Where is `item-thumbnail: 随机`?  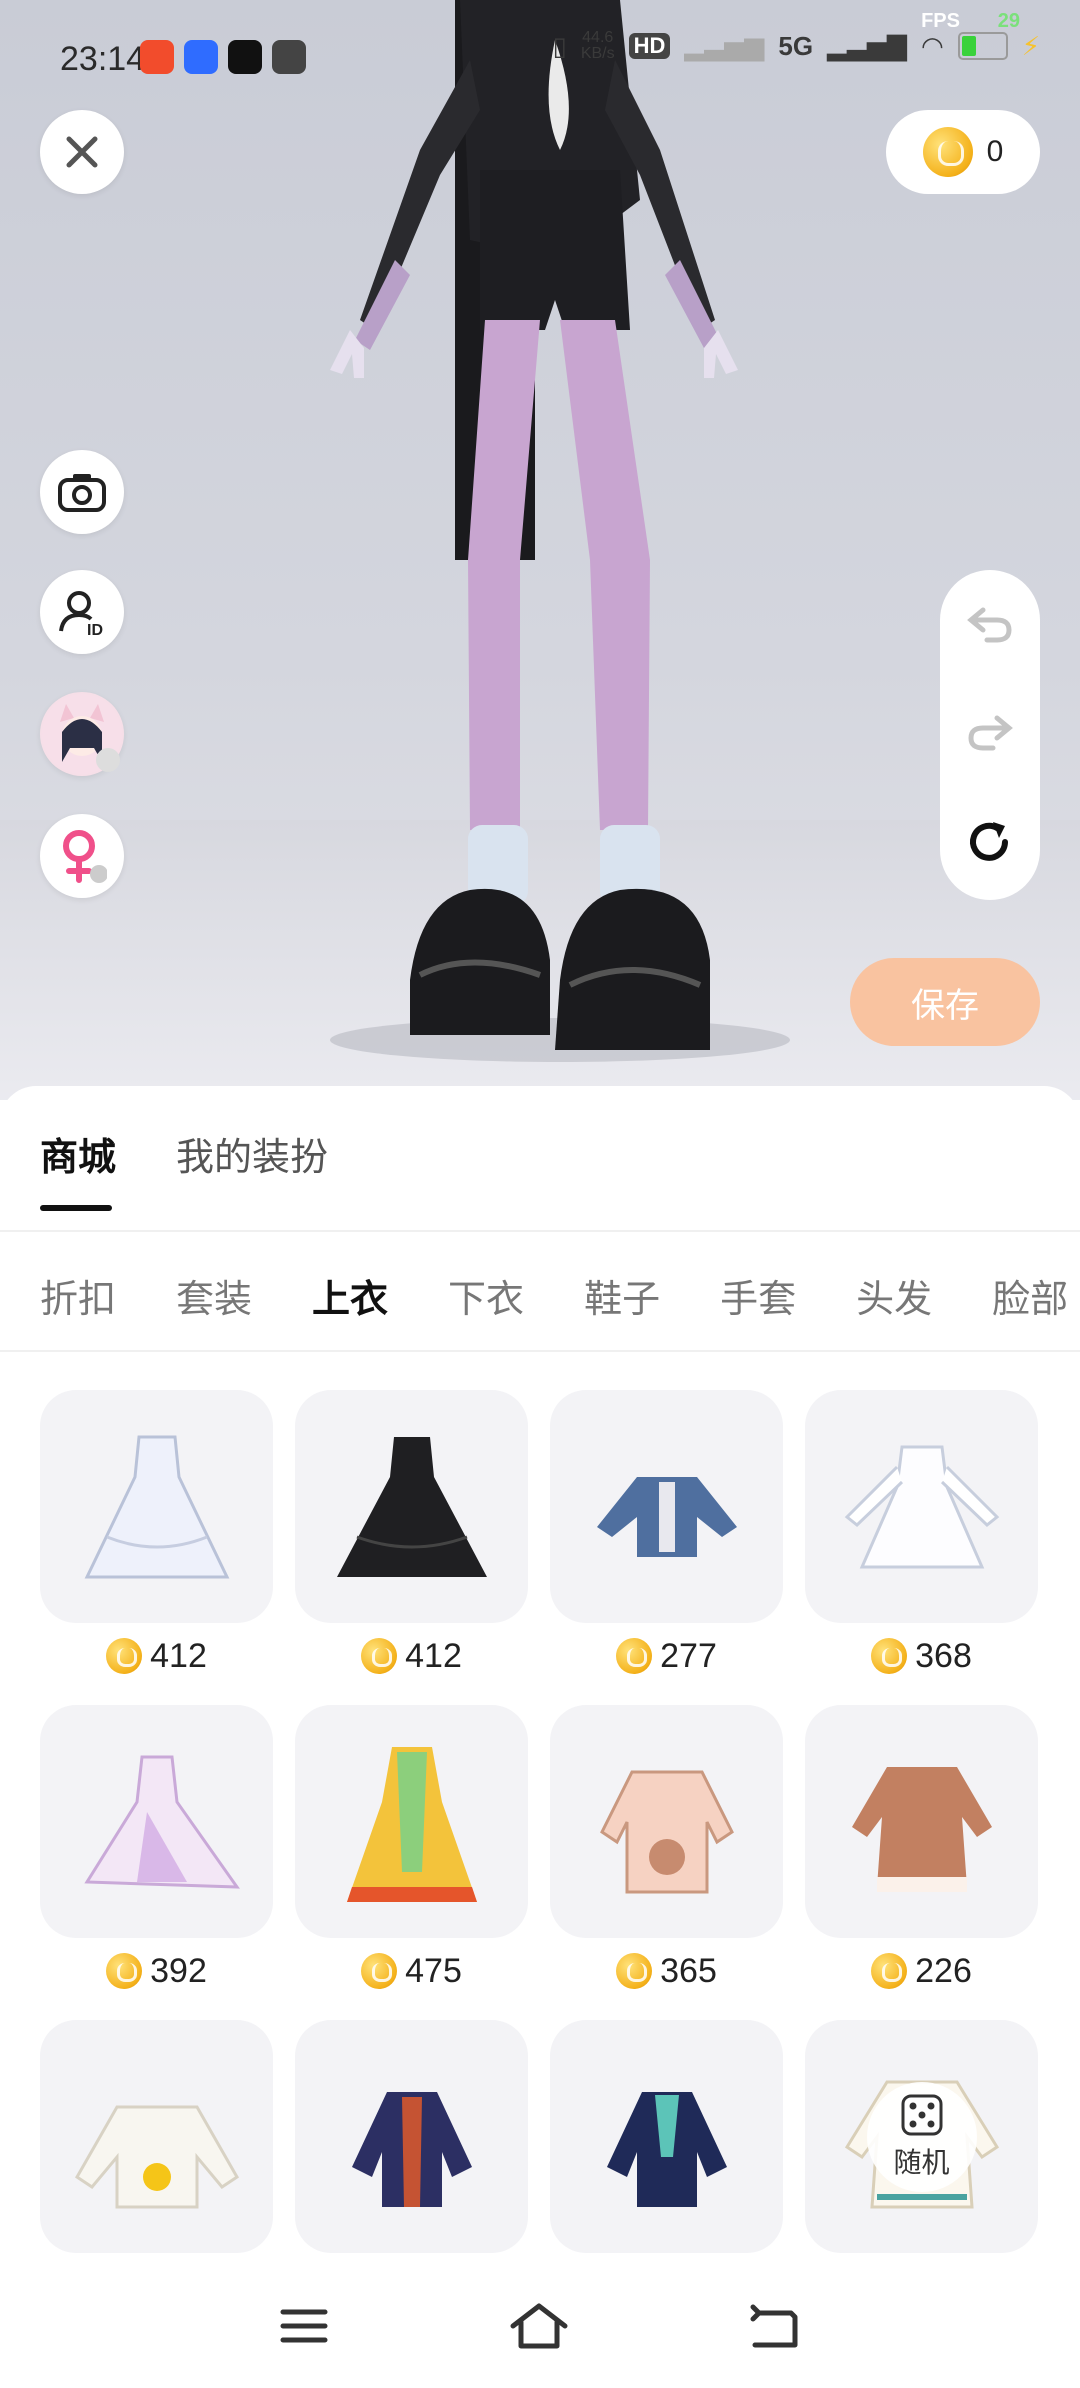
item-thumbnail: 随机 is located at coordinates (921, 2136).